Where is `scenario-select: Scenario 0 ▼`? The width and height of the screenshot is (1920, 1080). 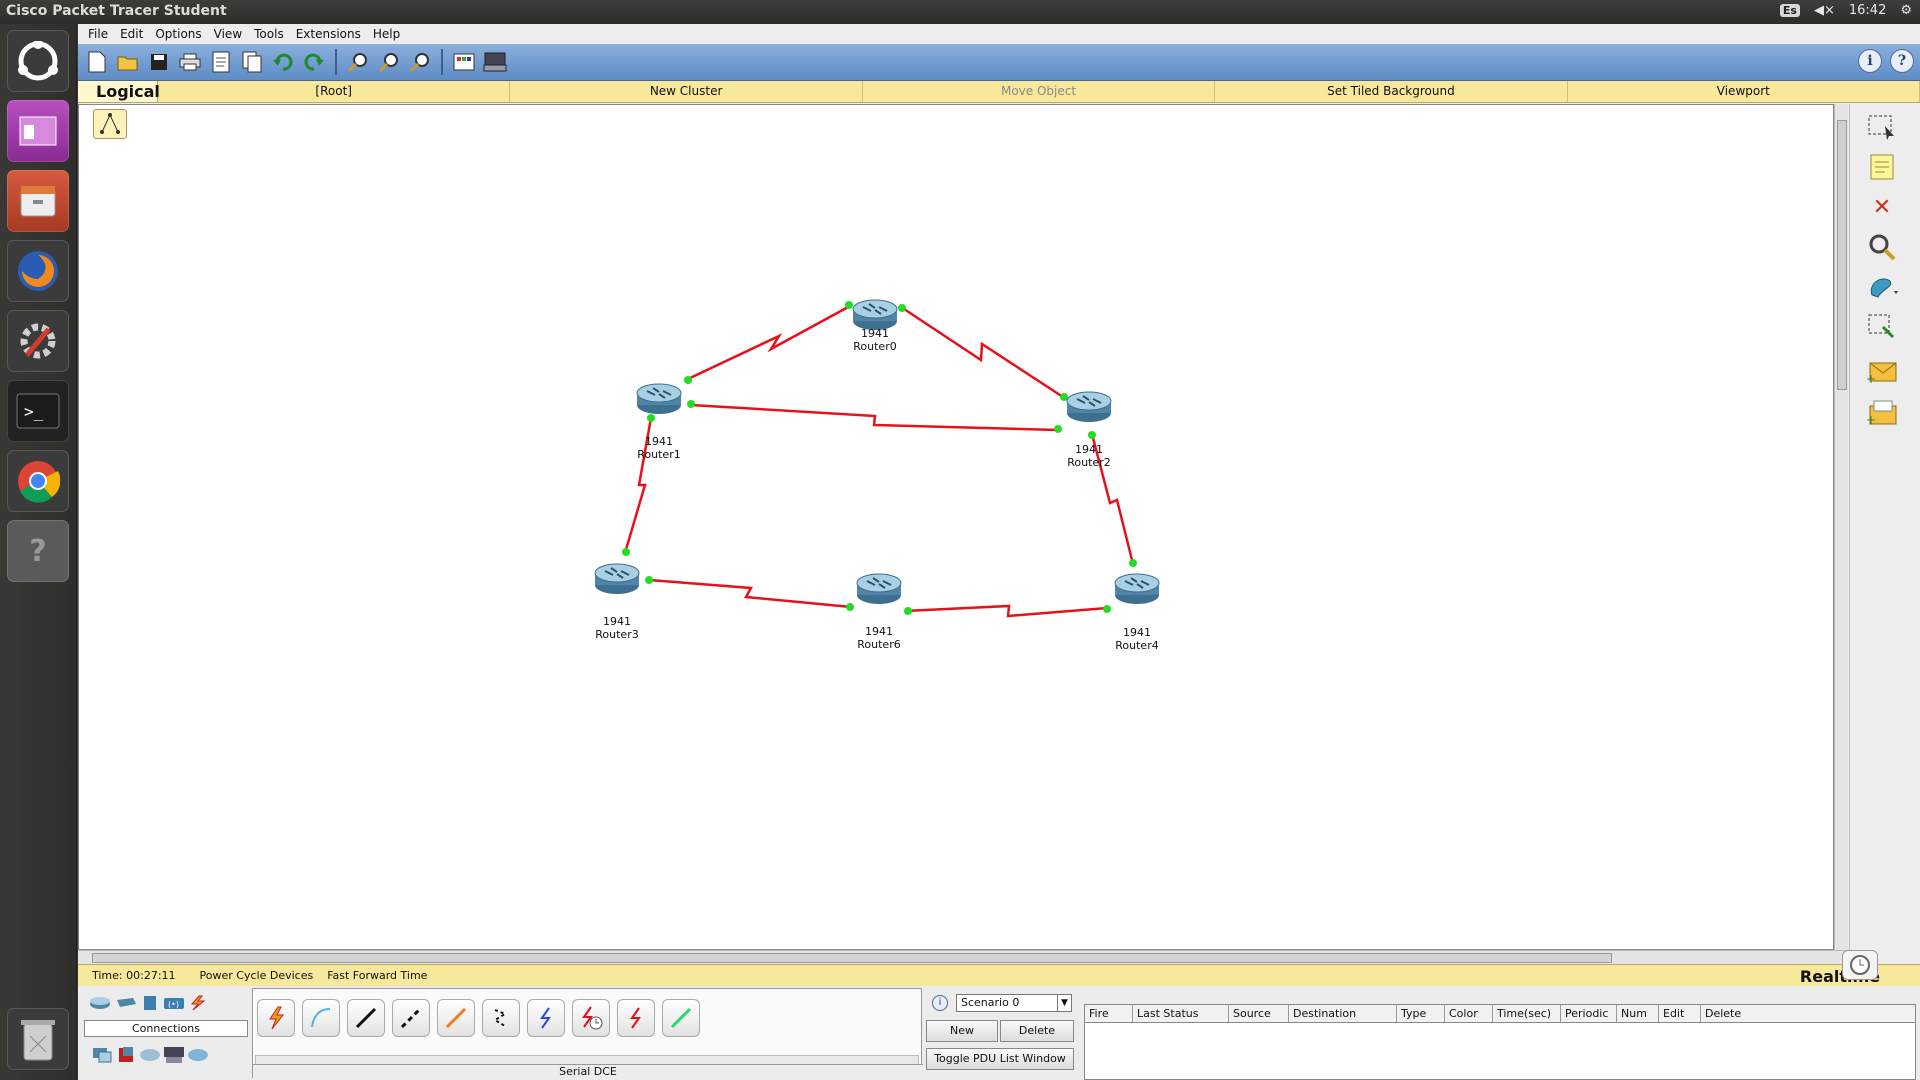
scenario-select: Scenario 0 ▼ is located at coordinates (1014, 1003).